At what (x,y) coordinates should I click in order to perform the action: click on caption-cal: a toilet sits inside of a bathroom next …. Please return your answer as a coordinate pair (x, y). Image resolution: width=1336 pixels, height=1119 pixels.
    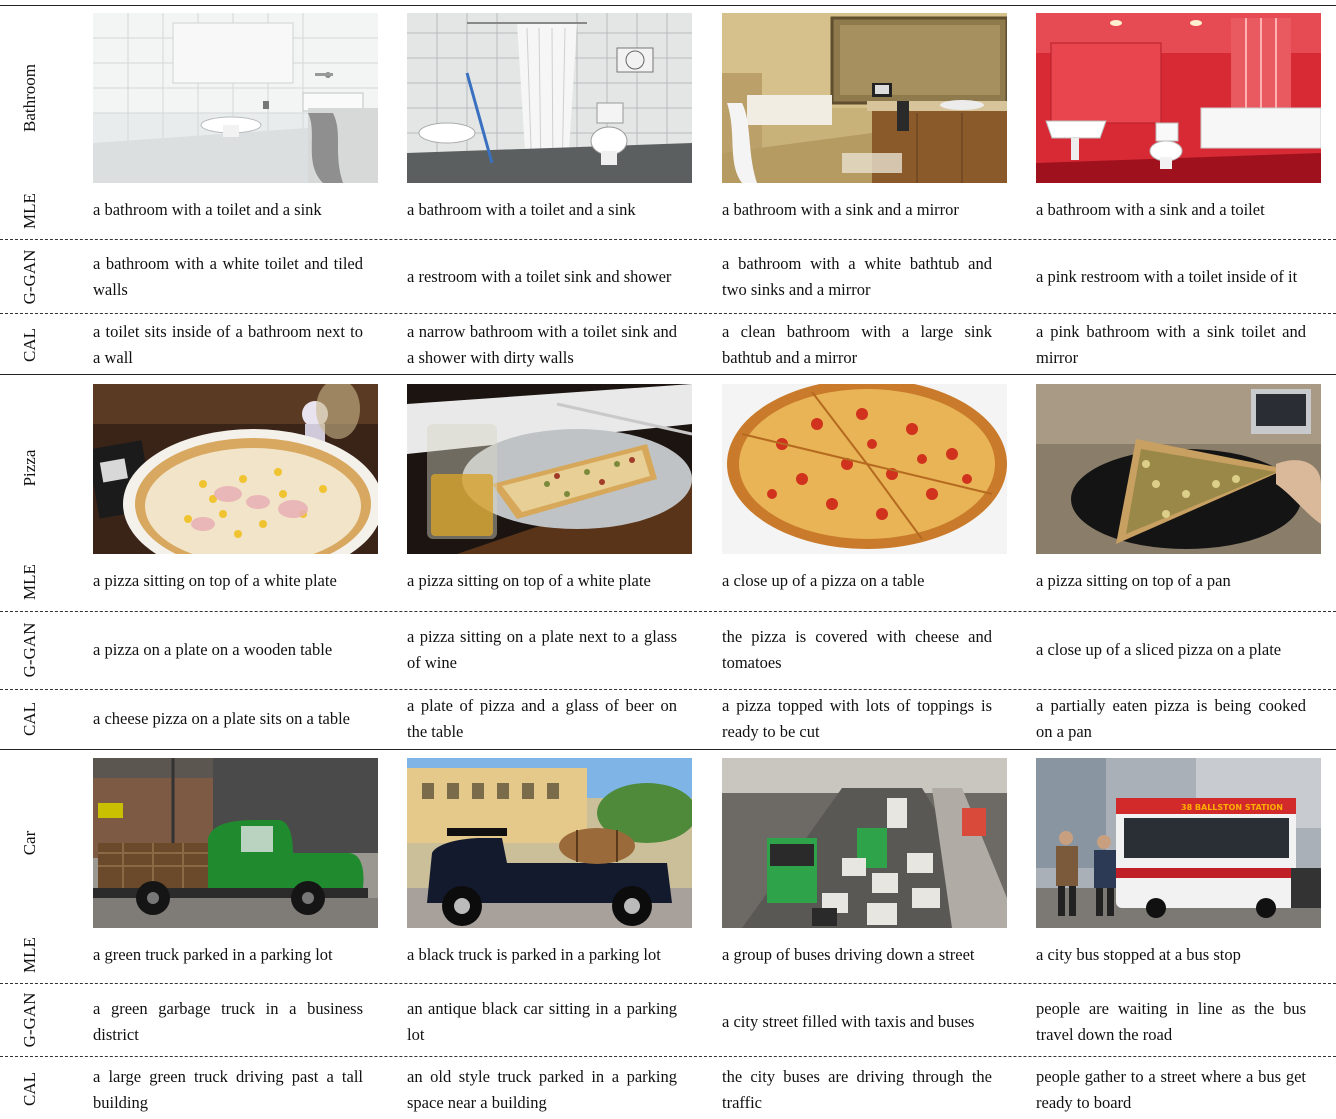
    Looking at the image, I should click on (228, 344).